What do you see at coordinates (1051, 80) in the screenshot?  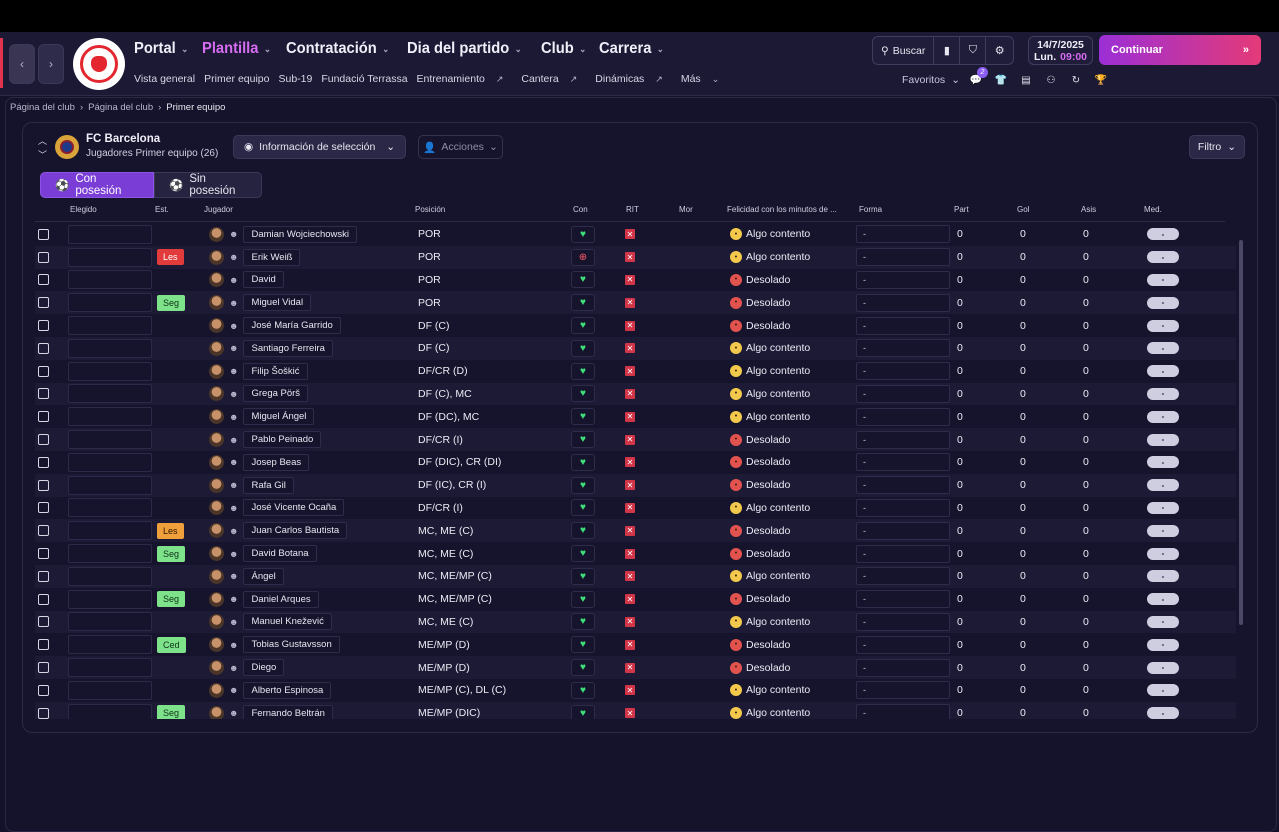 I see `tactics-icon: ⚇` at bounding box center [1051, 80].